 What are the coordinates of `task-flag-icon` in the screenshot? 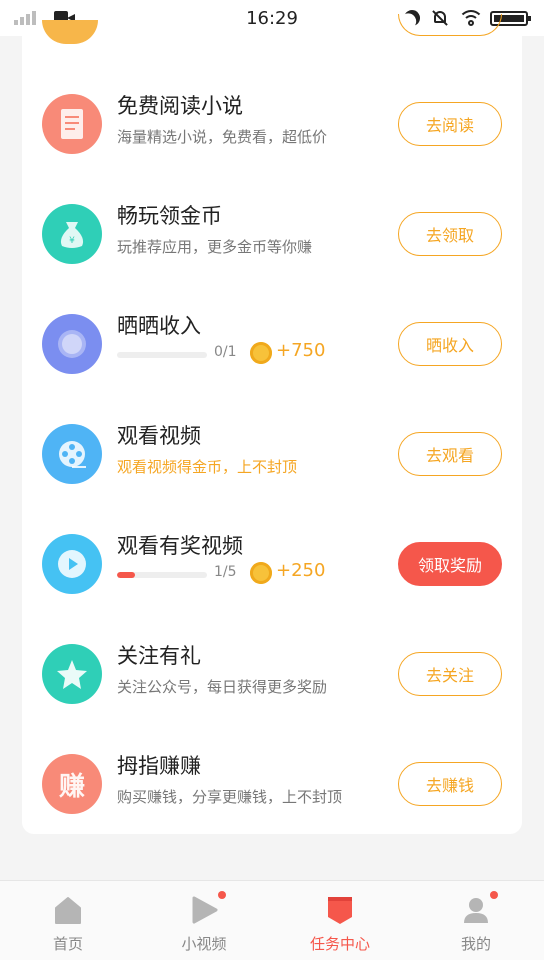 It's located at (340, 910).